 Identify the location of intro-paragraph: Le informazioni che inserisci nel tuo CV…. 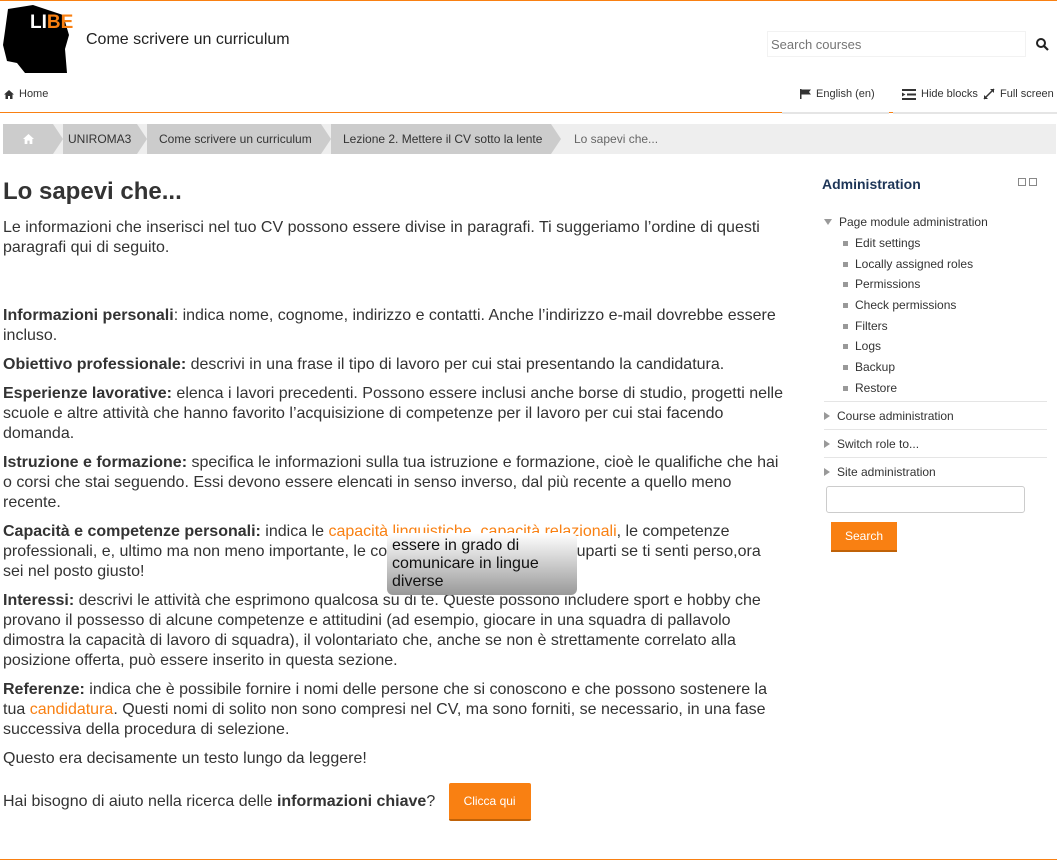
(381, 237).